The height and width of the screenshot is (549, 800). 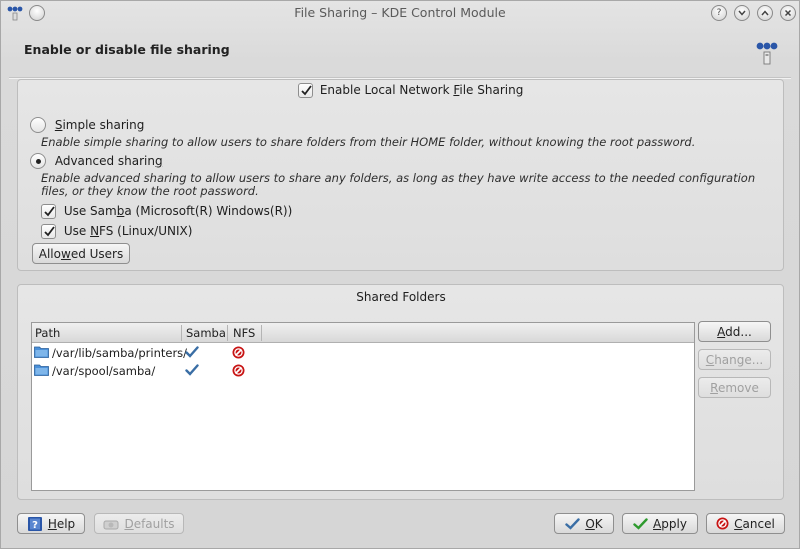 I want to click on remove-button: Remove, so click(x=734, y=387).